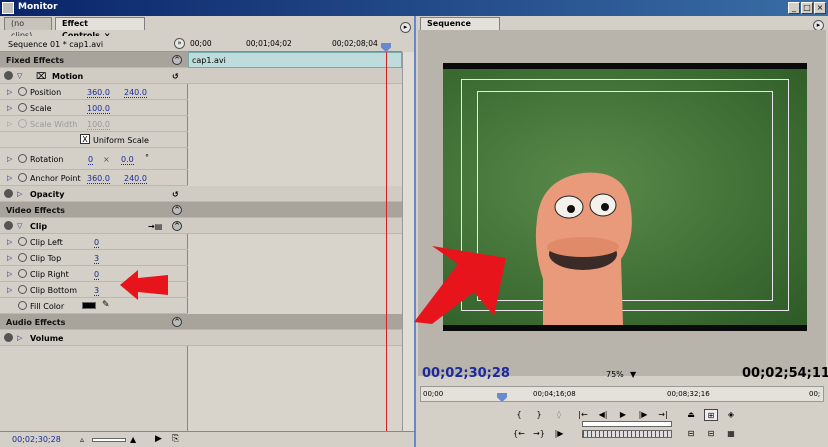  What do you see at coordinates (179, 43) in the screenshot?
I see `show-timeline-icon: »` at bounding box center [179, 43].